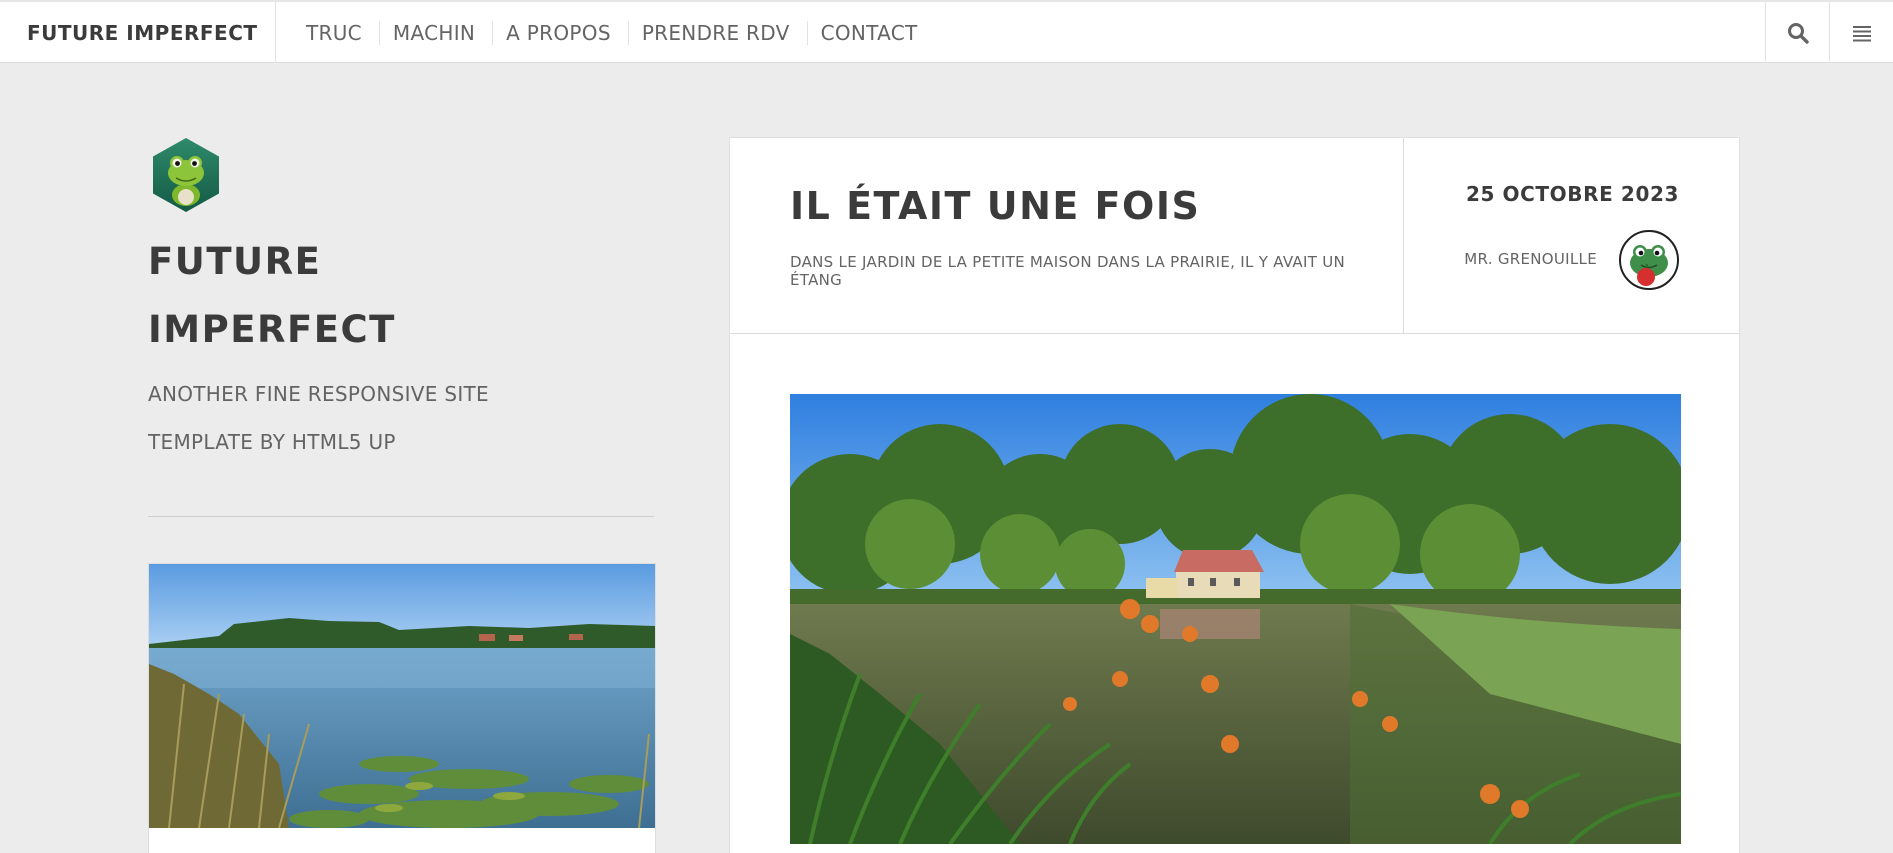  What do you see at coordinates (358, 296) in the screenshot?
I see `intro-title: FUTURE IMPERFECT` at bounding box center [358, 296].